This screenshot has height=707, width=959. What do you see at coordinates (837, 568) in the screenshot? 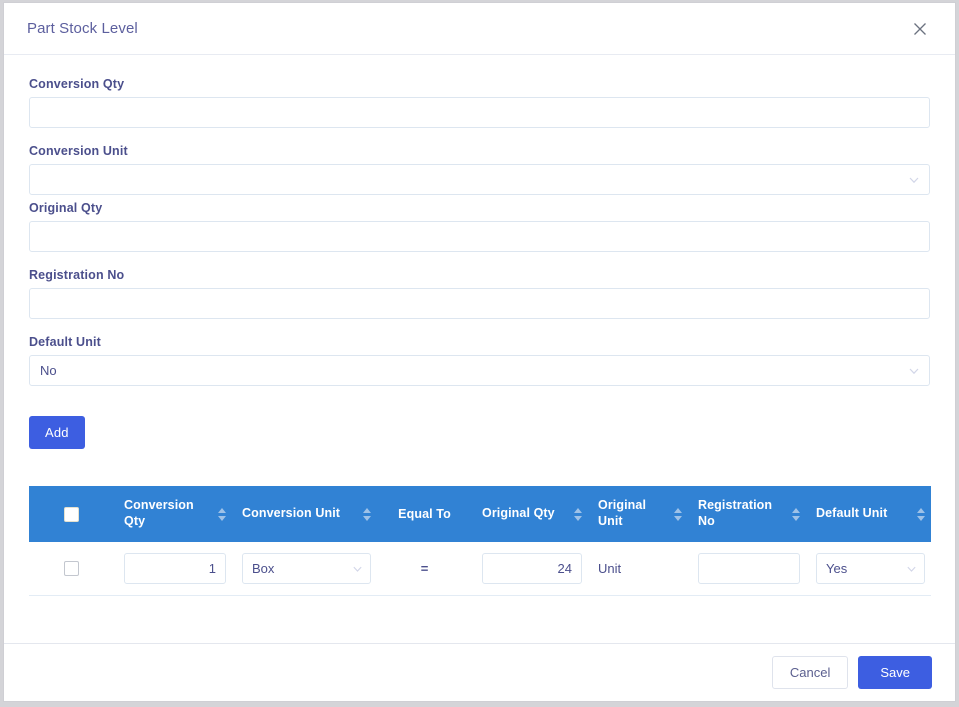
I see `row-default-unit-value: Yes` at bounding box center [837, 568].